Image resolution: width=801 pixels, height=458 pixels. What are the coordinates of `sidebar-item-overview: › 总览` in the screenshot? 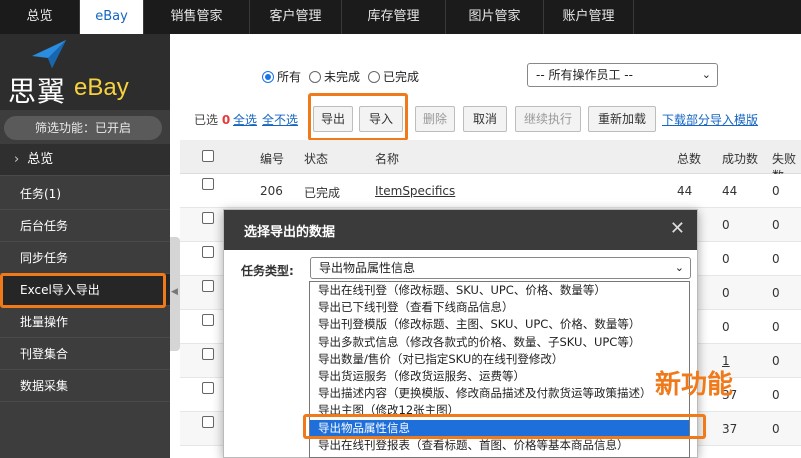 It's located at (85, 160).